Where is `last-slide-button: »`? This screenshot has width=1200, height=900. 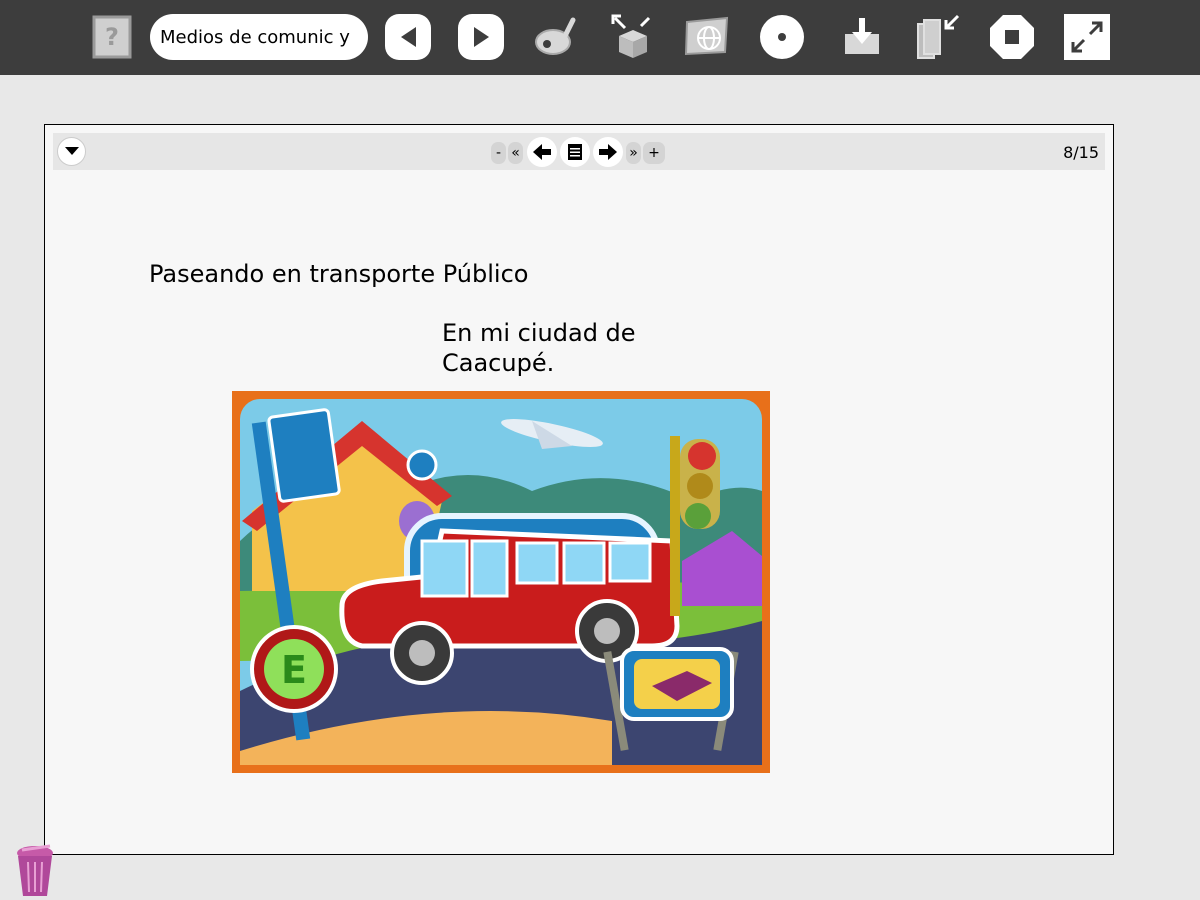 last-slide-button: » is located at coordinates (633, 153).